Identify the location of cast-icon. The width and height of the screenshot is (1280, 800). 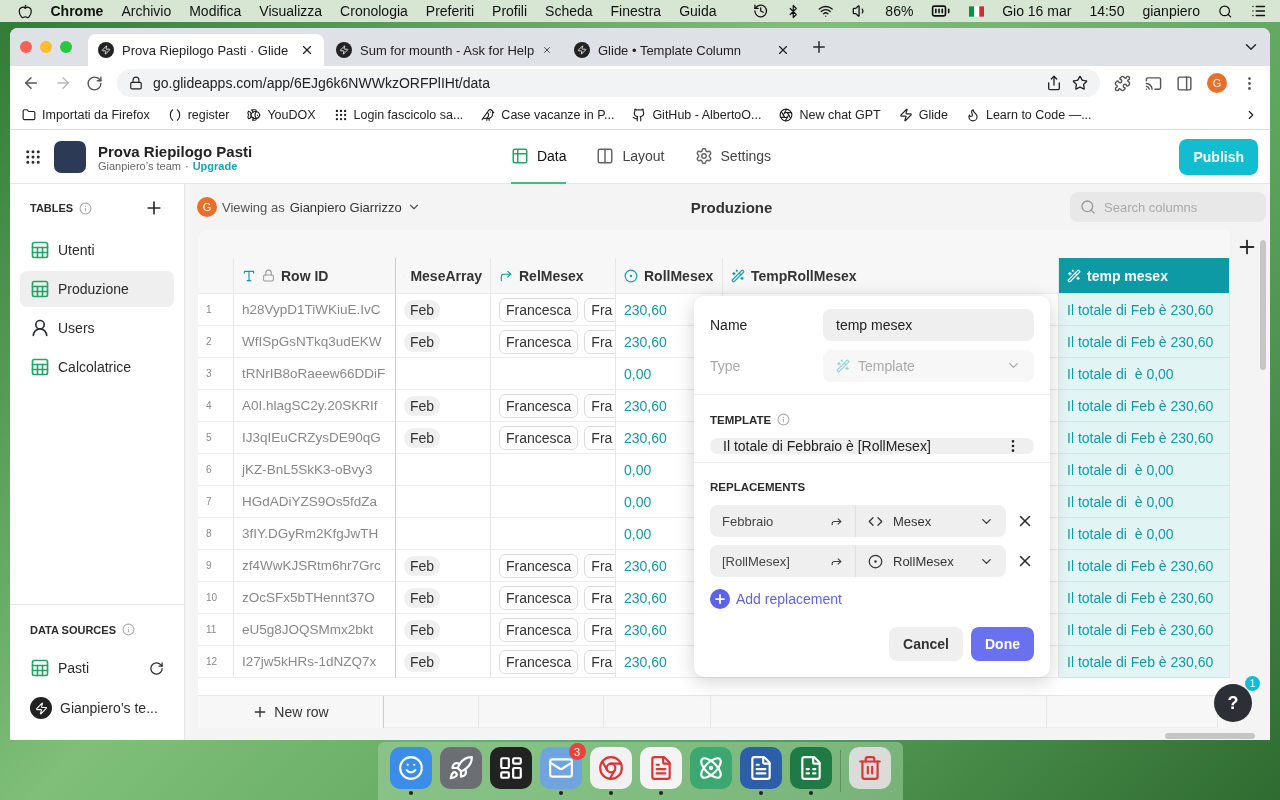
(1153, 83).